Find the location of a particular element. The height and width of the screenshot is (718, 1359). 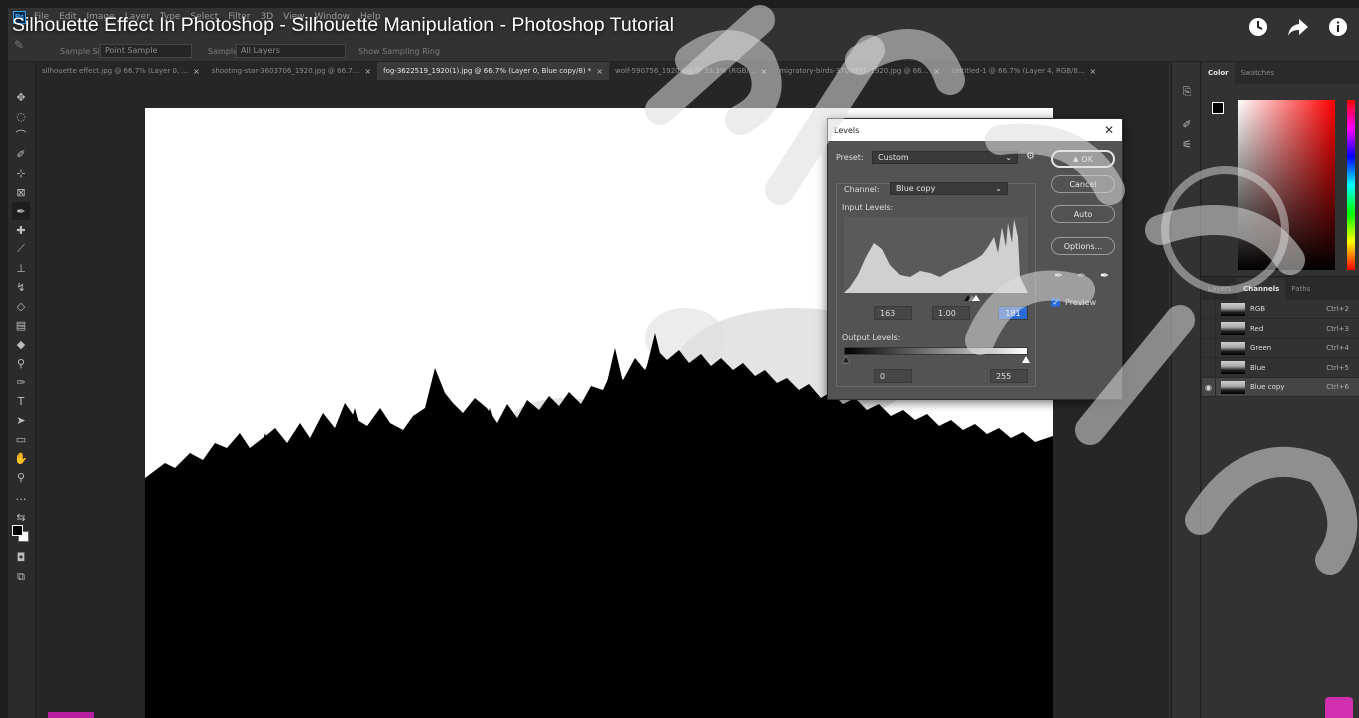

color-picker-field is located at coordinates (1286, 185).